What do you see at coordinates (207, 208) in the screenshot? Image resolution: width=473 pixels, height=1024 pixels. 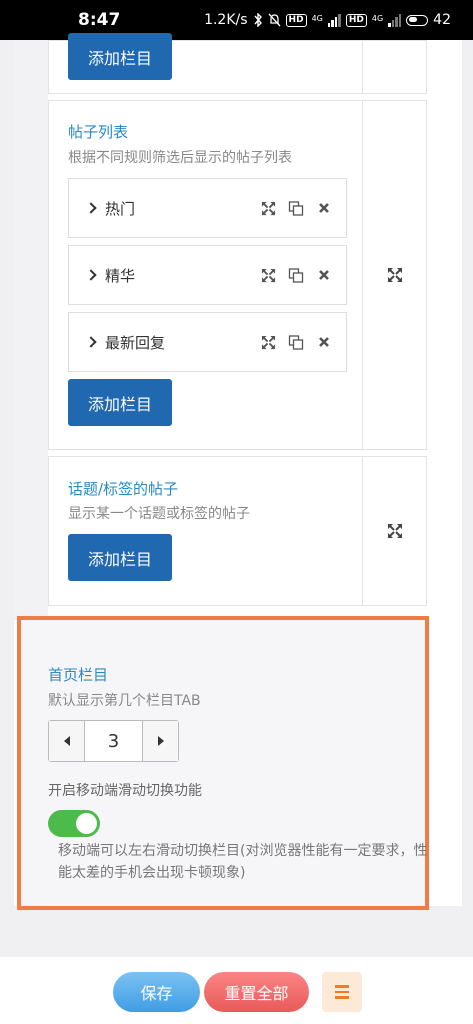 I see `list-item: 热门` at bounding box center [207, 208].